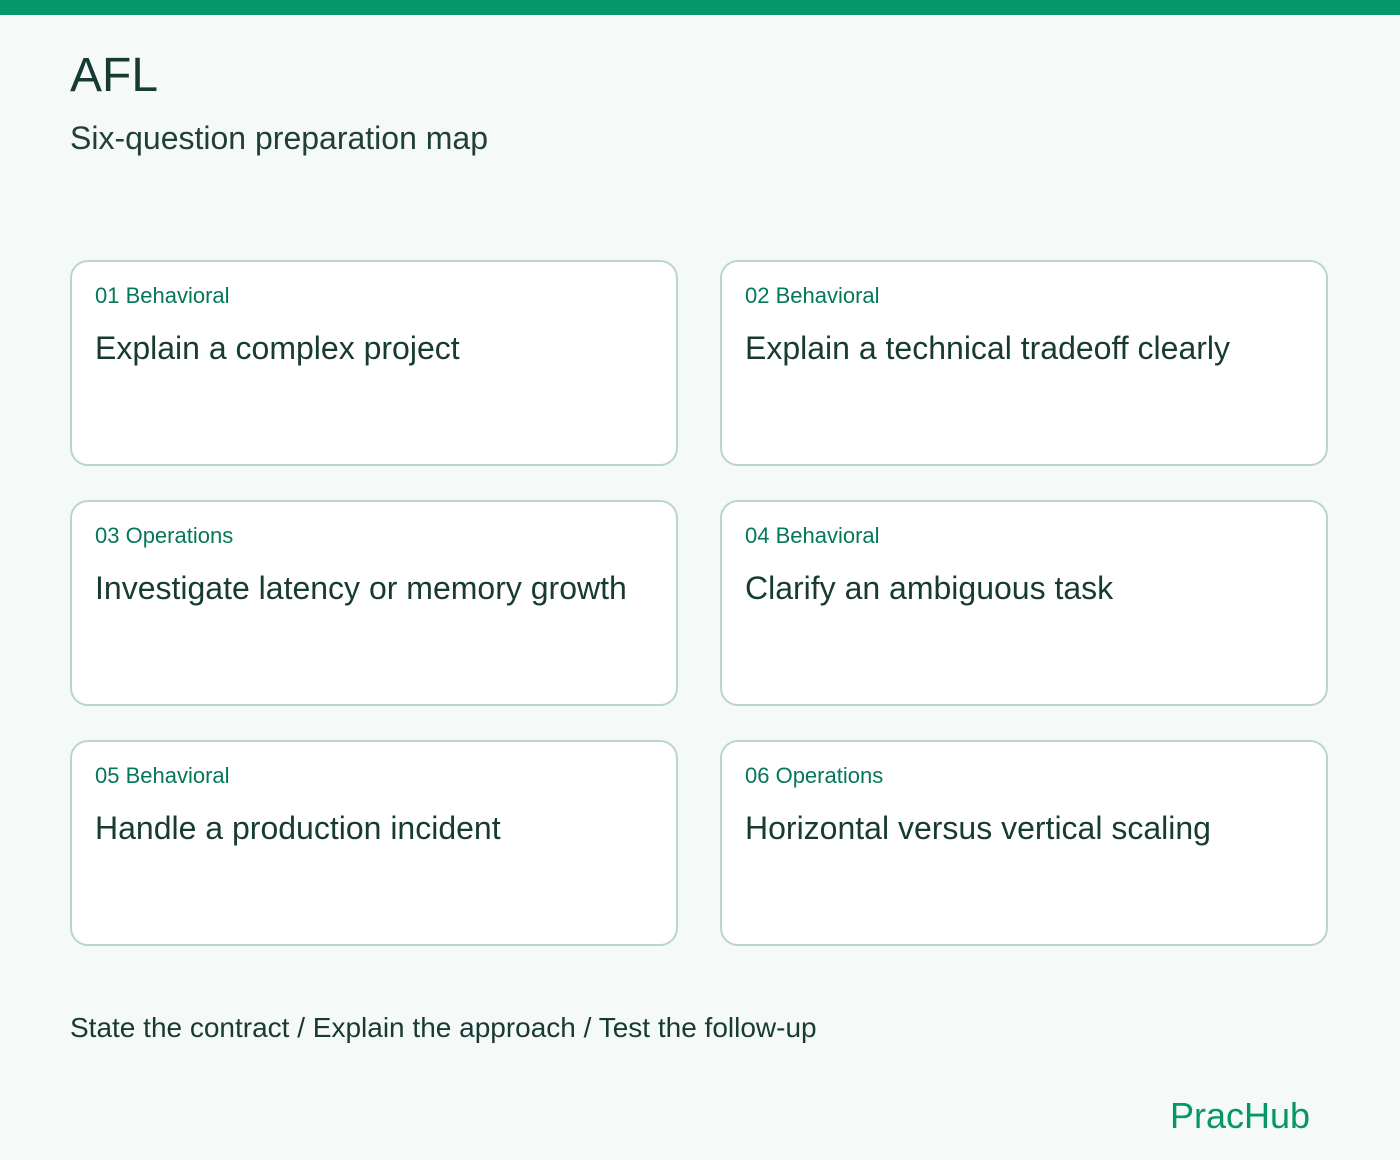 This screenshot has width=1400, height=1160. I want to click on card-title: Handle a production incident, so click(298, 828).